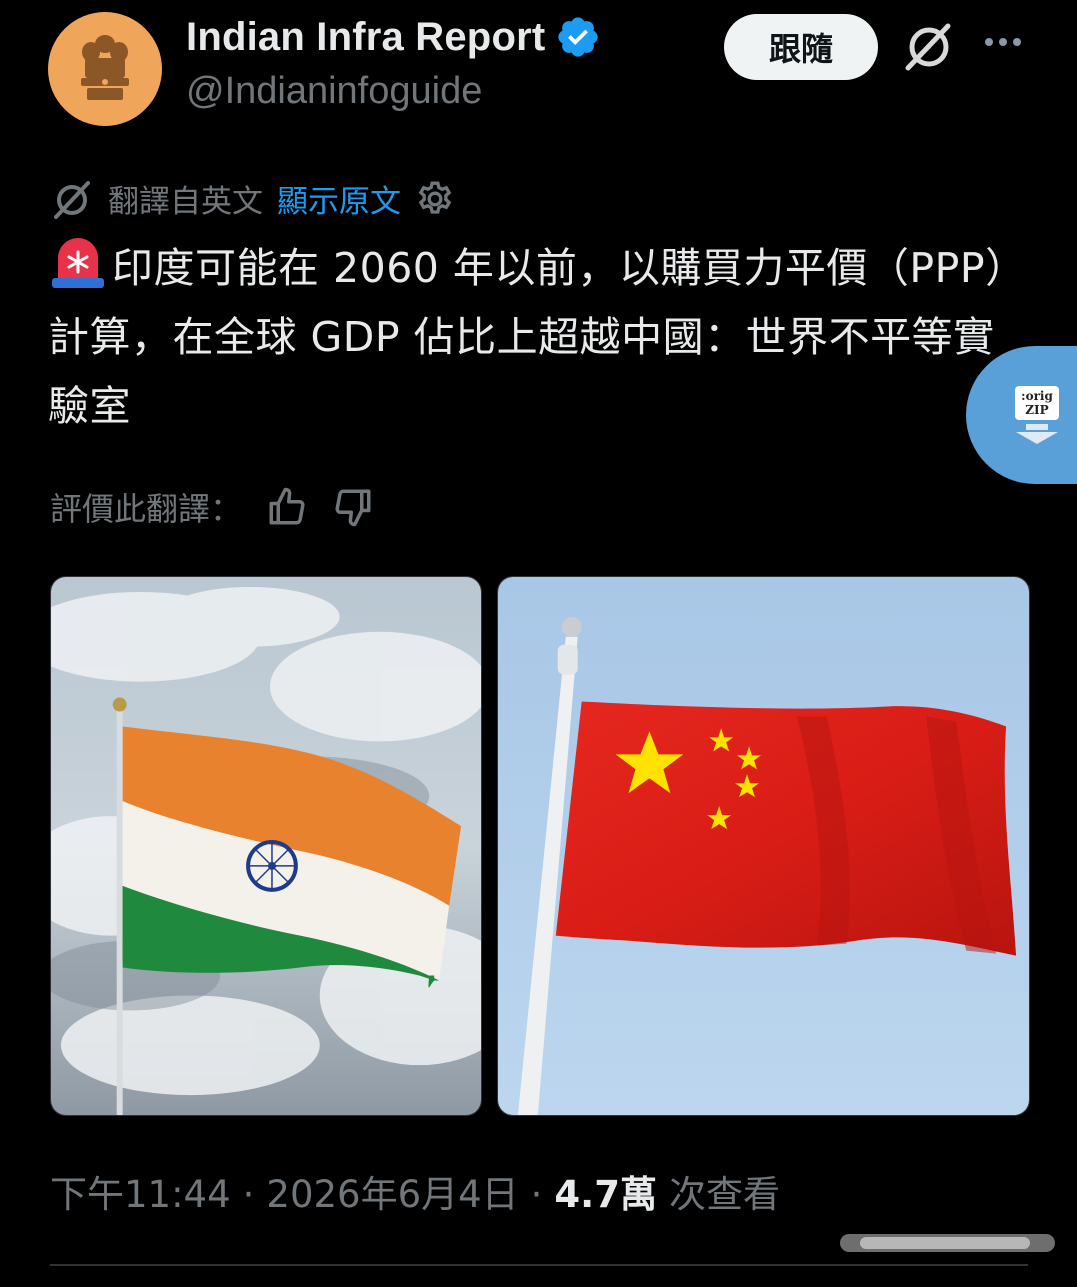 This screenshot has height=1287, width=1077. I want to click on follow-button: 跟隨, so click(801, 47).